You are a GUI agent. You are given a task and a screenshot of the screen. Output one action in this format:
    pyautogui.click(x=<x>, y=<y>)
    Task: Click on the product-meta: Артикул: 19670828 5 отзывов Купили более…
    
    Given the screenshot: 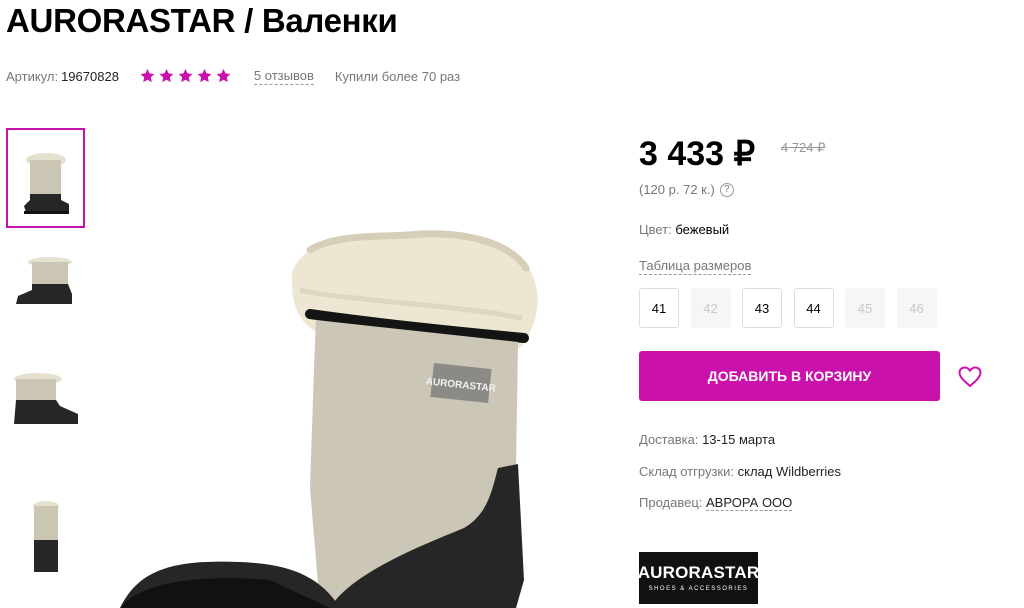 What is the action you would take?
    pyautogui.click(x=233, y=76)
    